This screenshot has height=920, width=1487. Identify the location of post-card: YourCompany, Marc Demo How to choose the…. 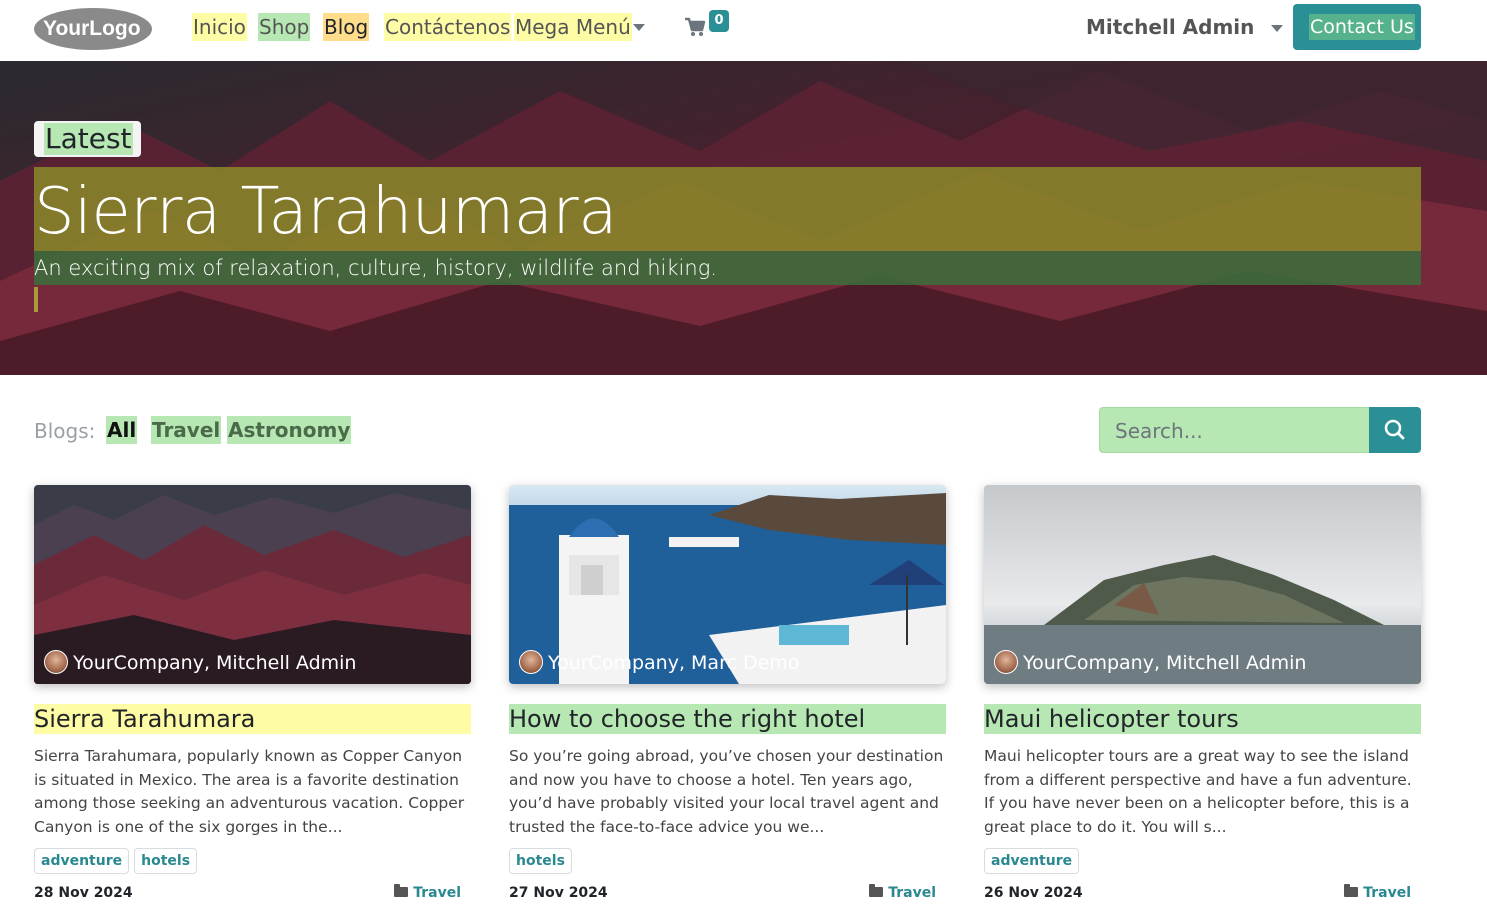
(727, 693).